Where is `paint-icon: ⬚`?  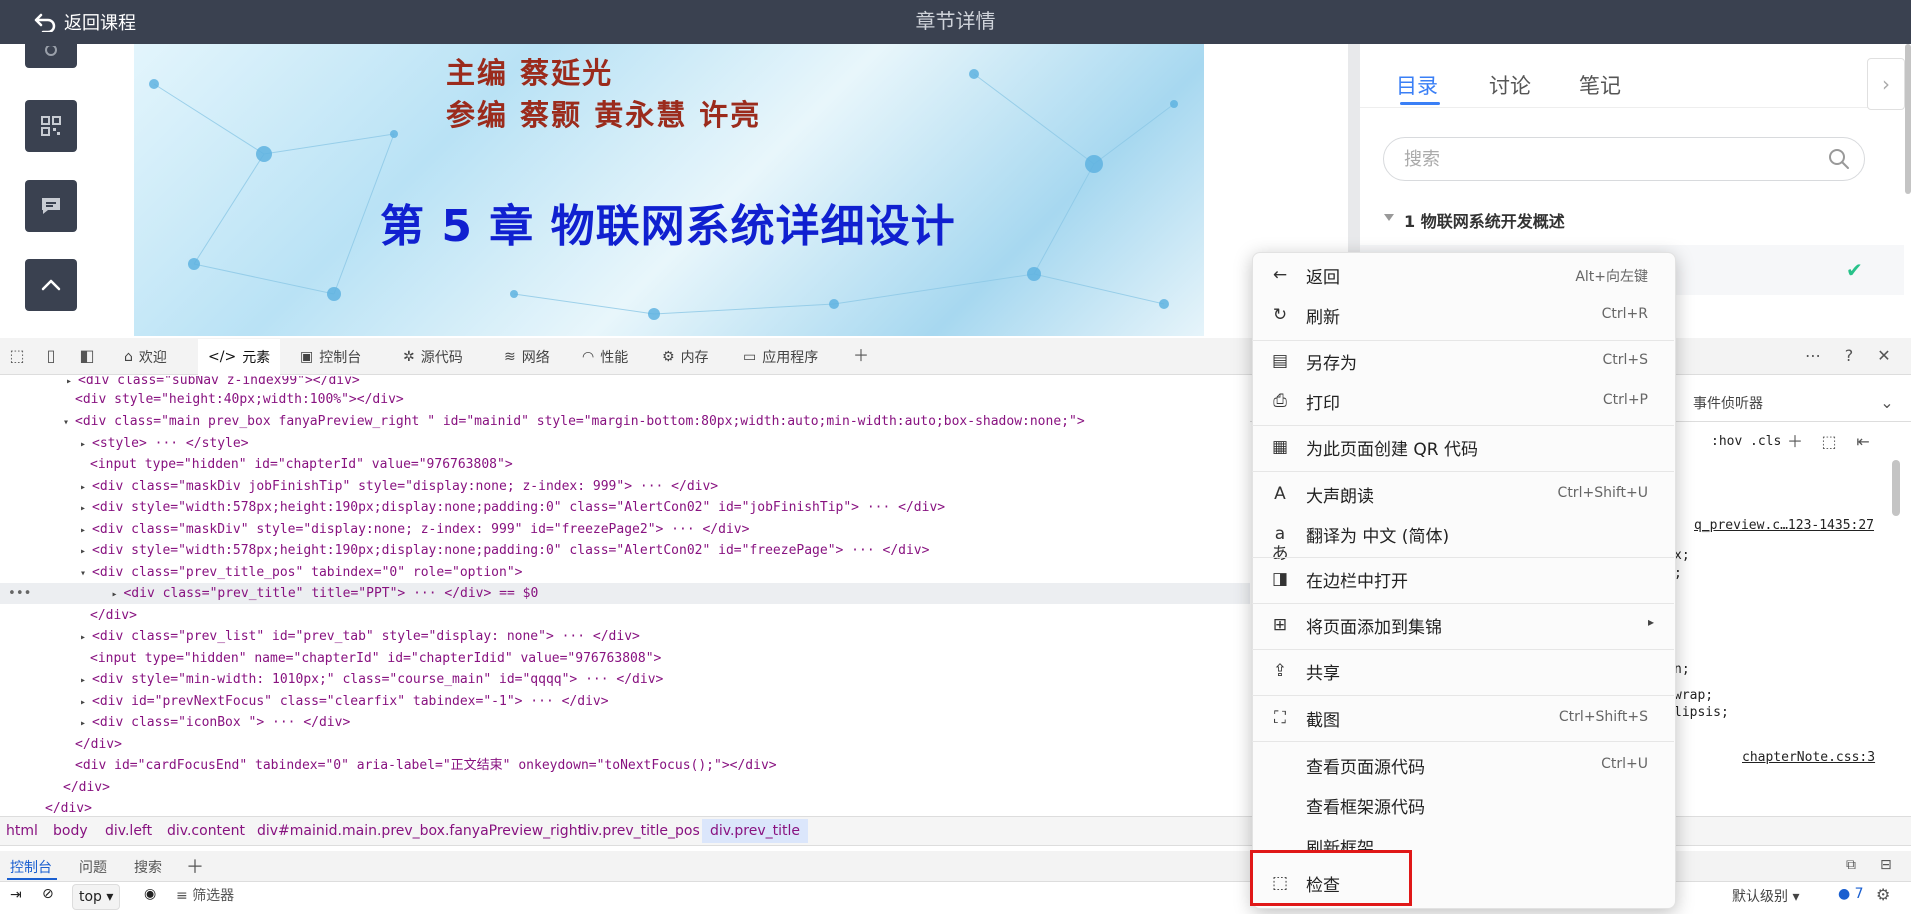 paint-icon: ⬚ is located at coordinates (1829, 442).